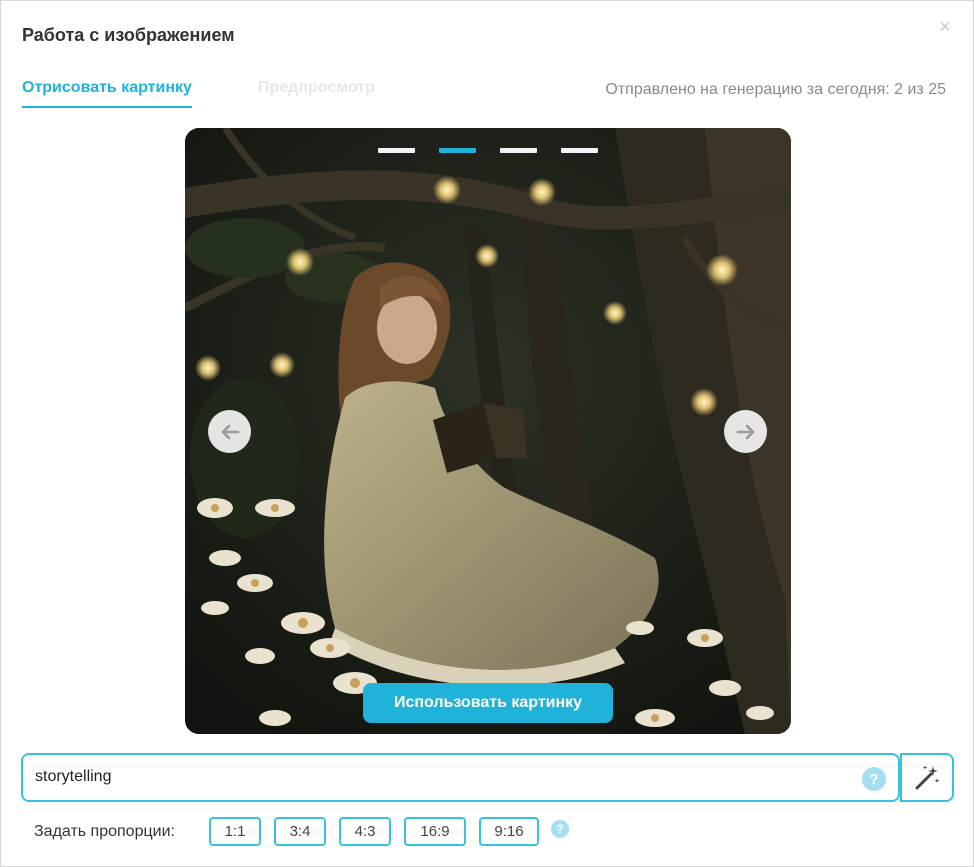 This screenshot has width=974, height=867. What do you see at coordinates (460, 777) in the screenshot?
I see `prompt-input: storytelling ?` at bounding box center [460, 777].